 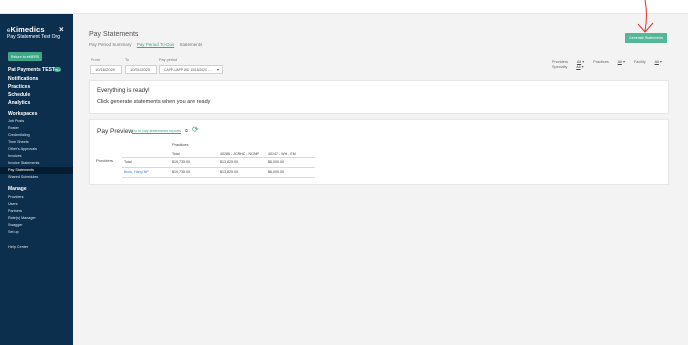 What do you see at coordinates (239, 154) in the screenshot?
I see `column-header: 40286 - JCRHC - NGNP` at bounding box center [239, 154].